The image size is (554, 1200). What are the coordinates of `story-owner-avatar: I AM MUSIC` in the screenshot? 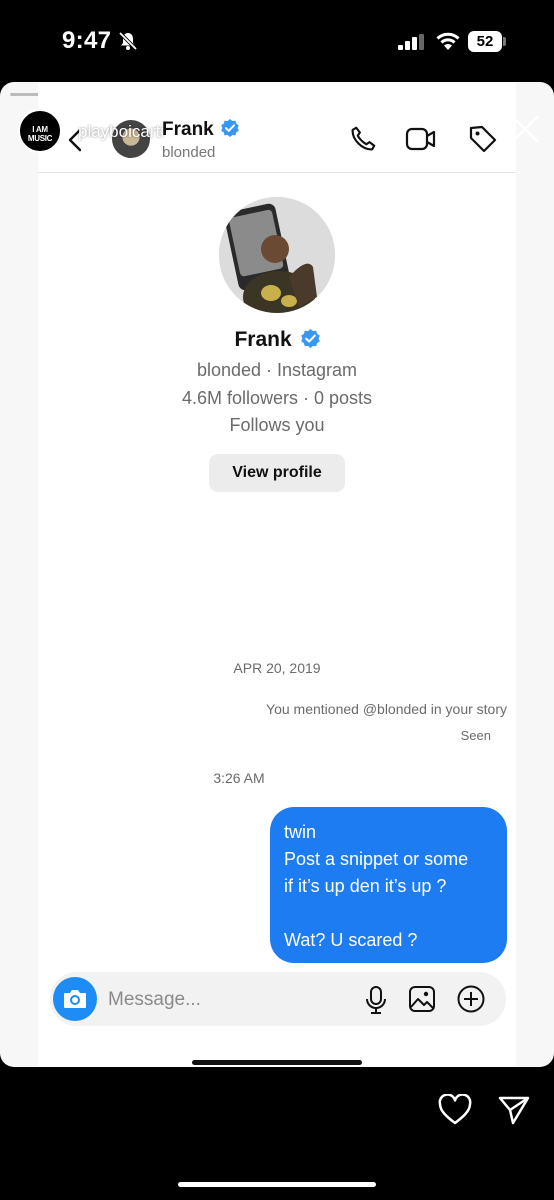 It's located at (40, 131).